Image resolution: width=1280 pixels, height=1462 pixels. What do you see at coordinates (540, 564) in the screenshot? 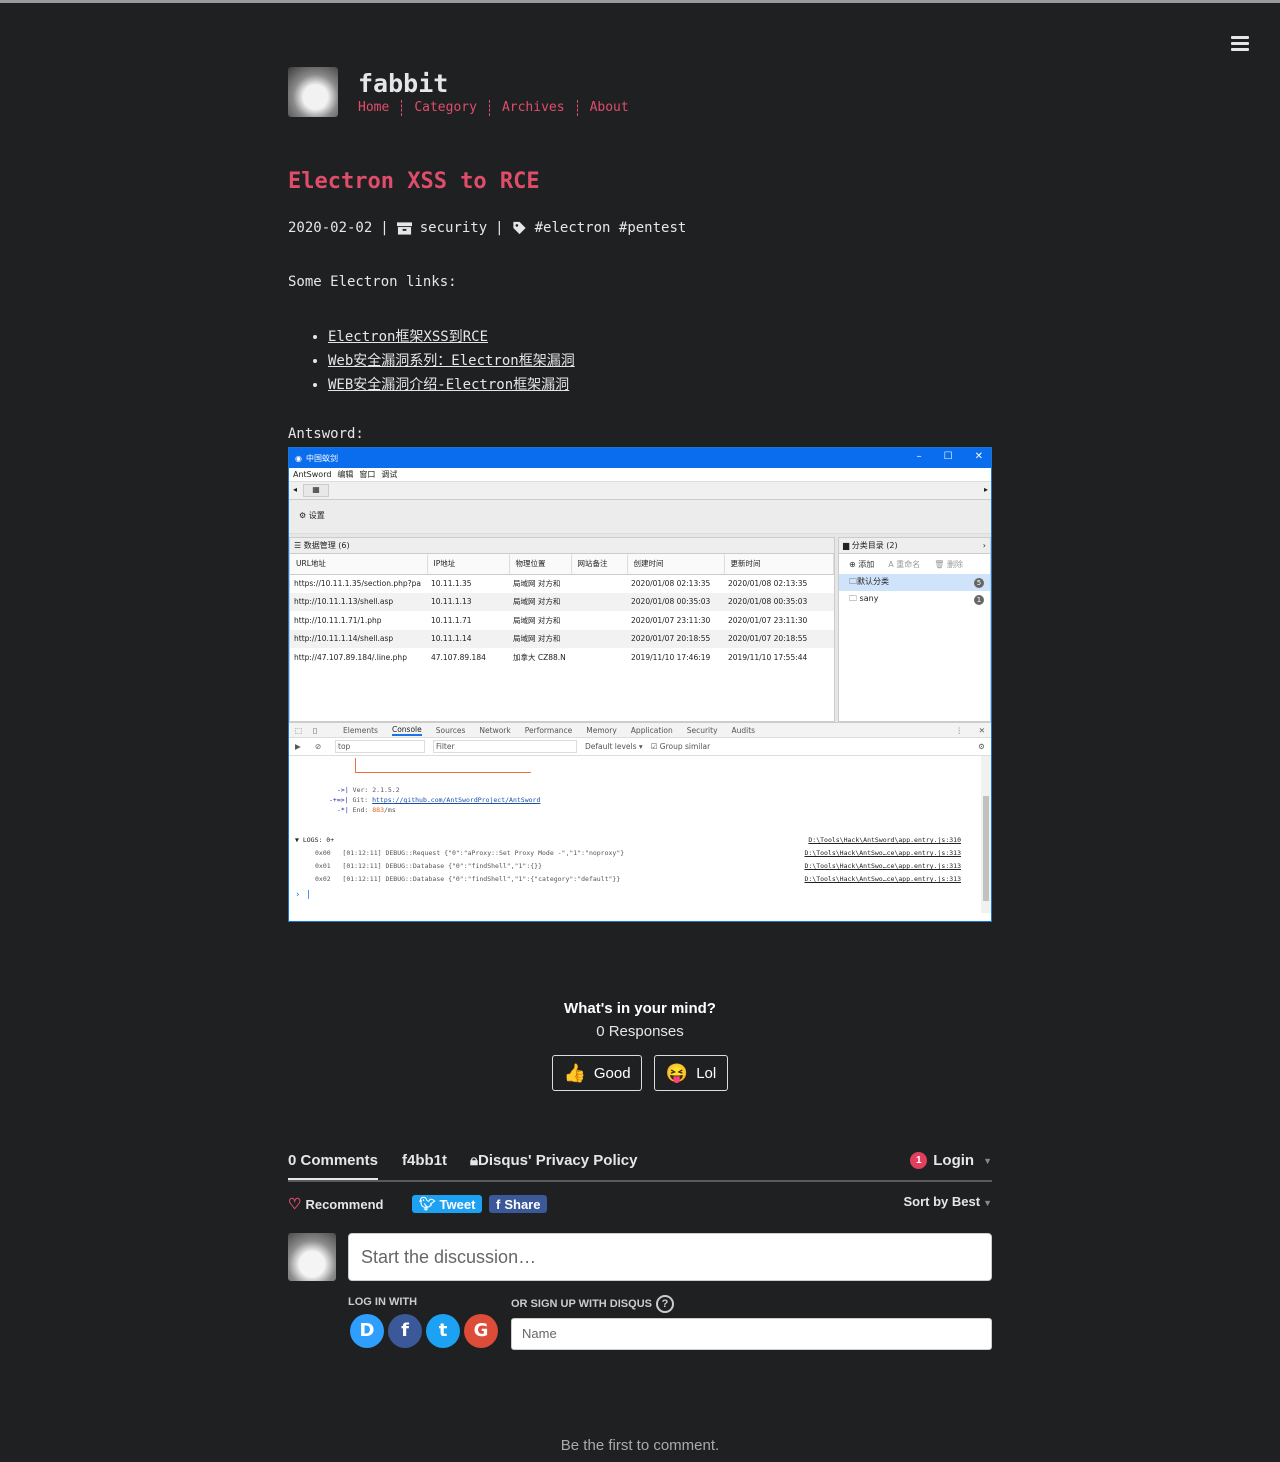
I see `col-location: 物理位置` at bounding box center [540, 564].